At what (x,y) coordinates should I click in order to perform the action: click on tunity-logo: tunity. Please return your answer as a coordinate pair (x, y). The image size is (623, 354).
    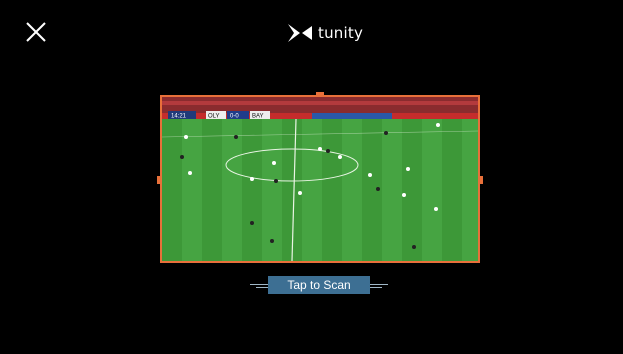
    Looking at the image, I should click on (324, 33).